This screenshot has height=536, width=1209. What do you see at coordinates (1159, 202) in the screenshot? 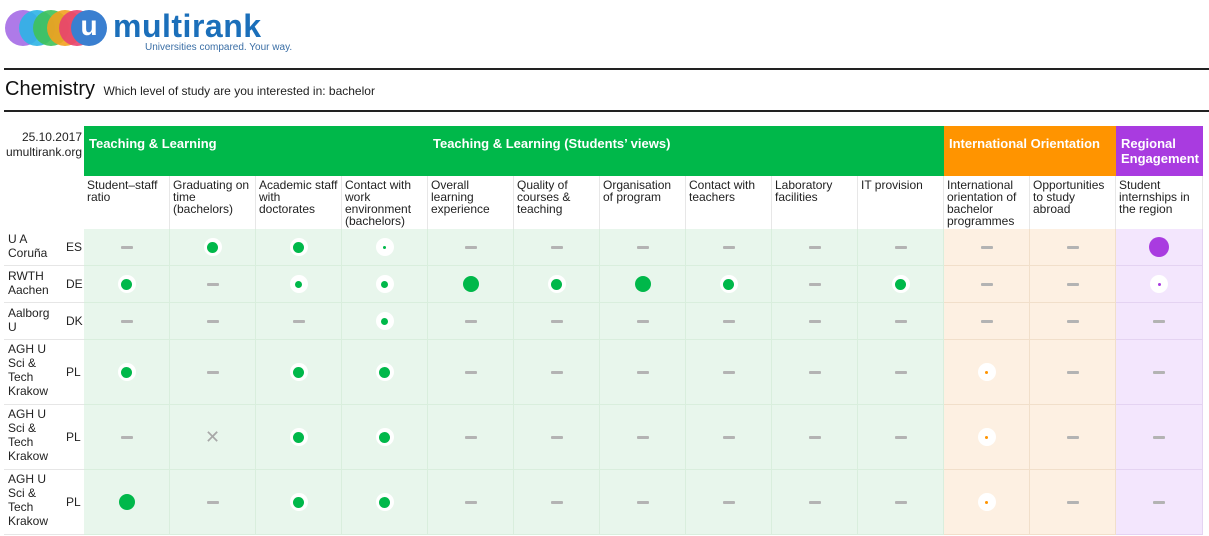
I see `indicator-header: Student internships in the region` at bounding box center [1159, 202].